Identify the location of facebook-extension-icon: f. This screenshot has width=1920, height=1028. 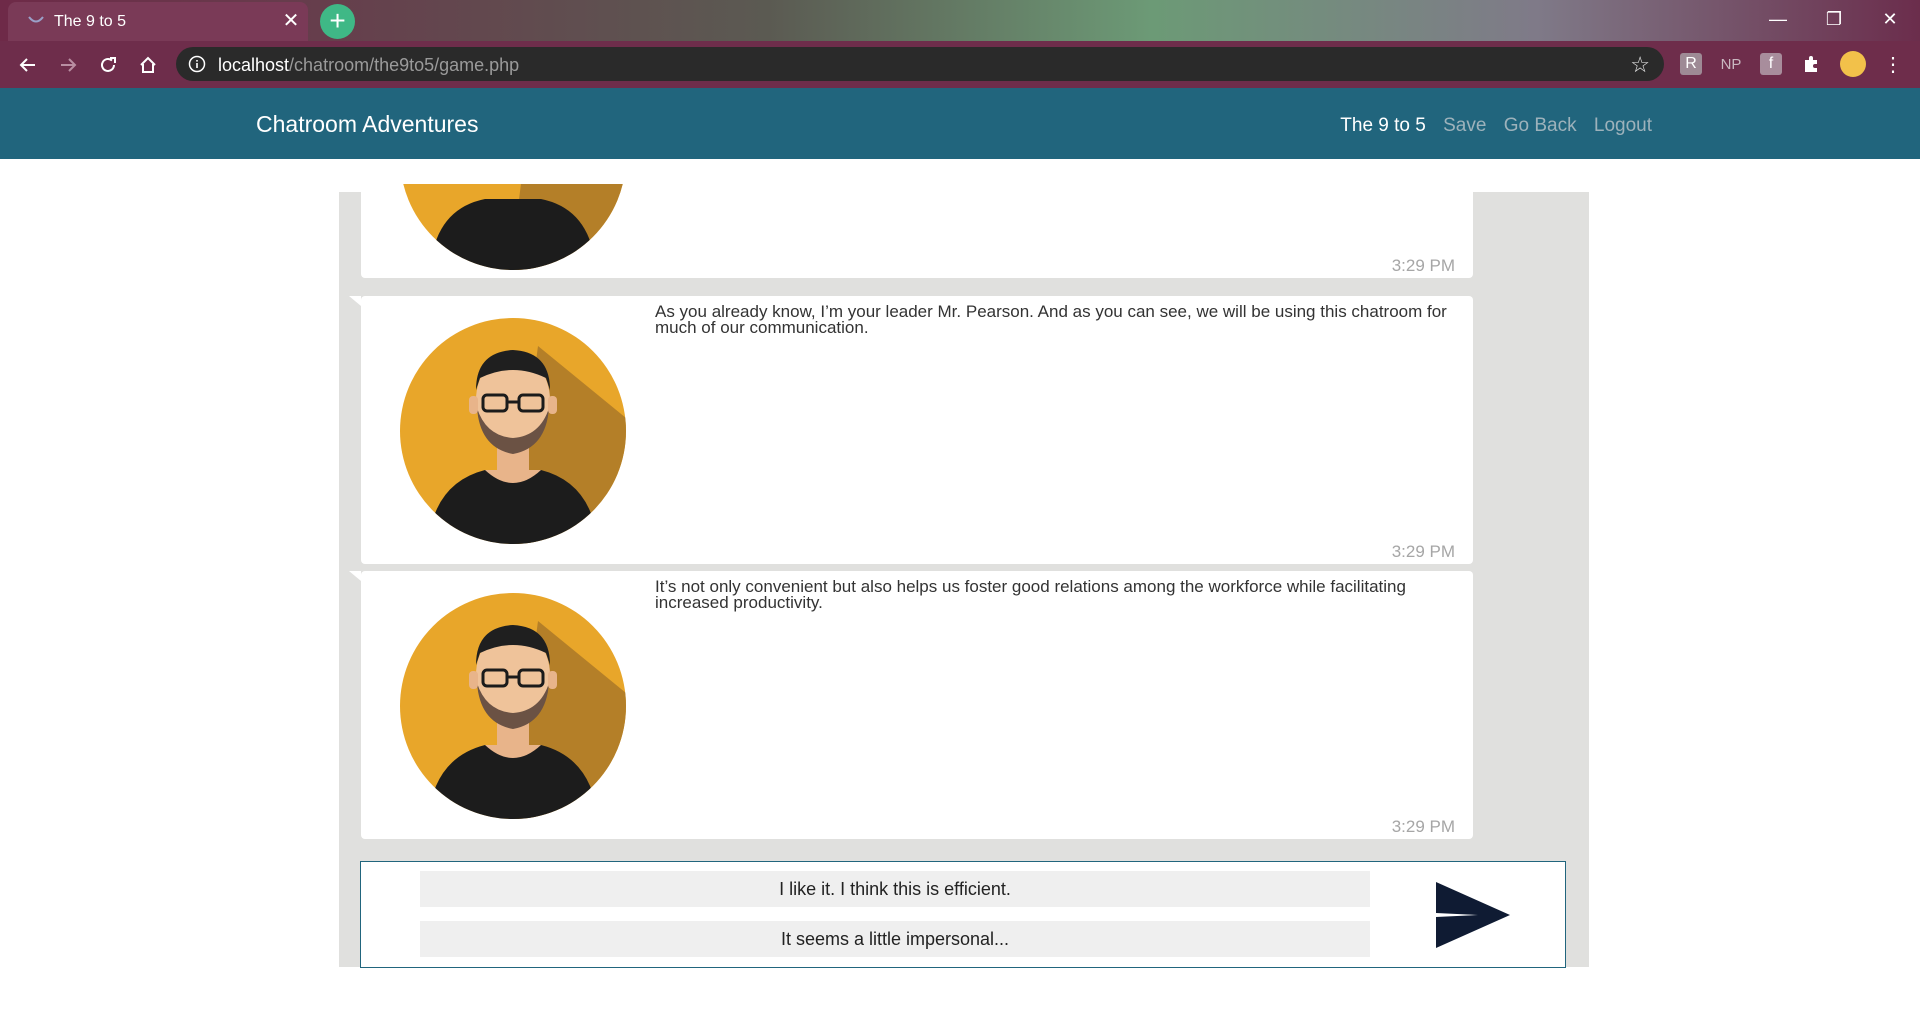
(1771, 64).